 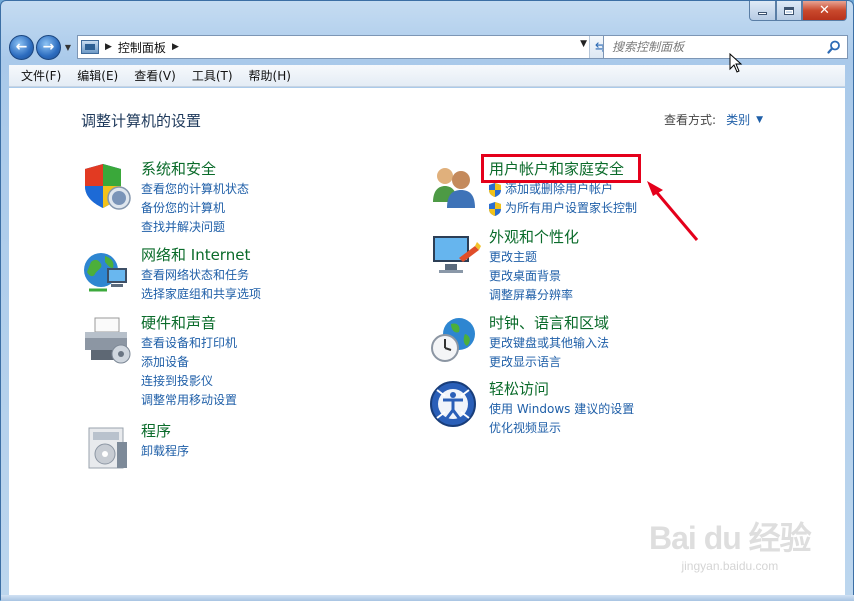 What do you see at coordinates (455, 186) in the screenshot?
I see `user-accounts-icon` at bounding box center [455, 186].